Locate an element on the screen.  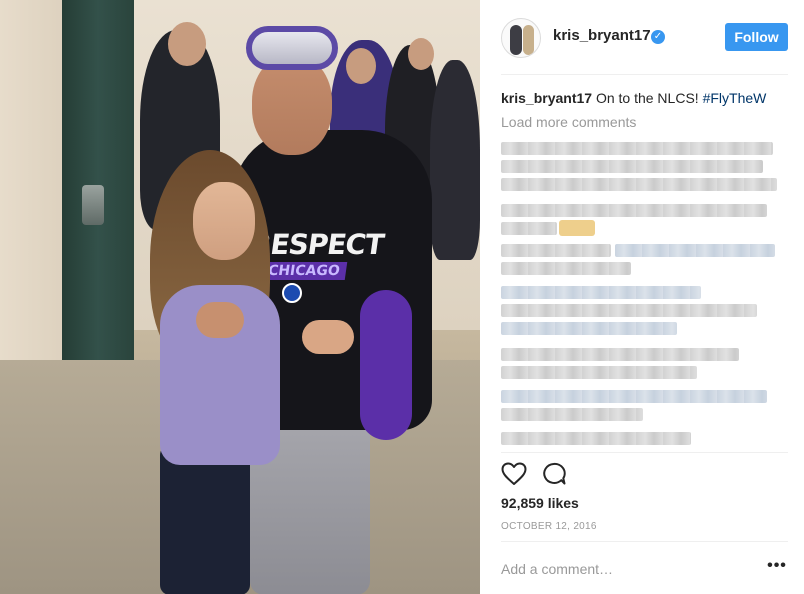
load-more-comments-link: Load more comments is located at coordinates (568, 122).